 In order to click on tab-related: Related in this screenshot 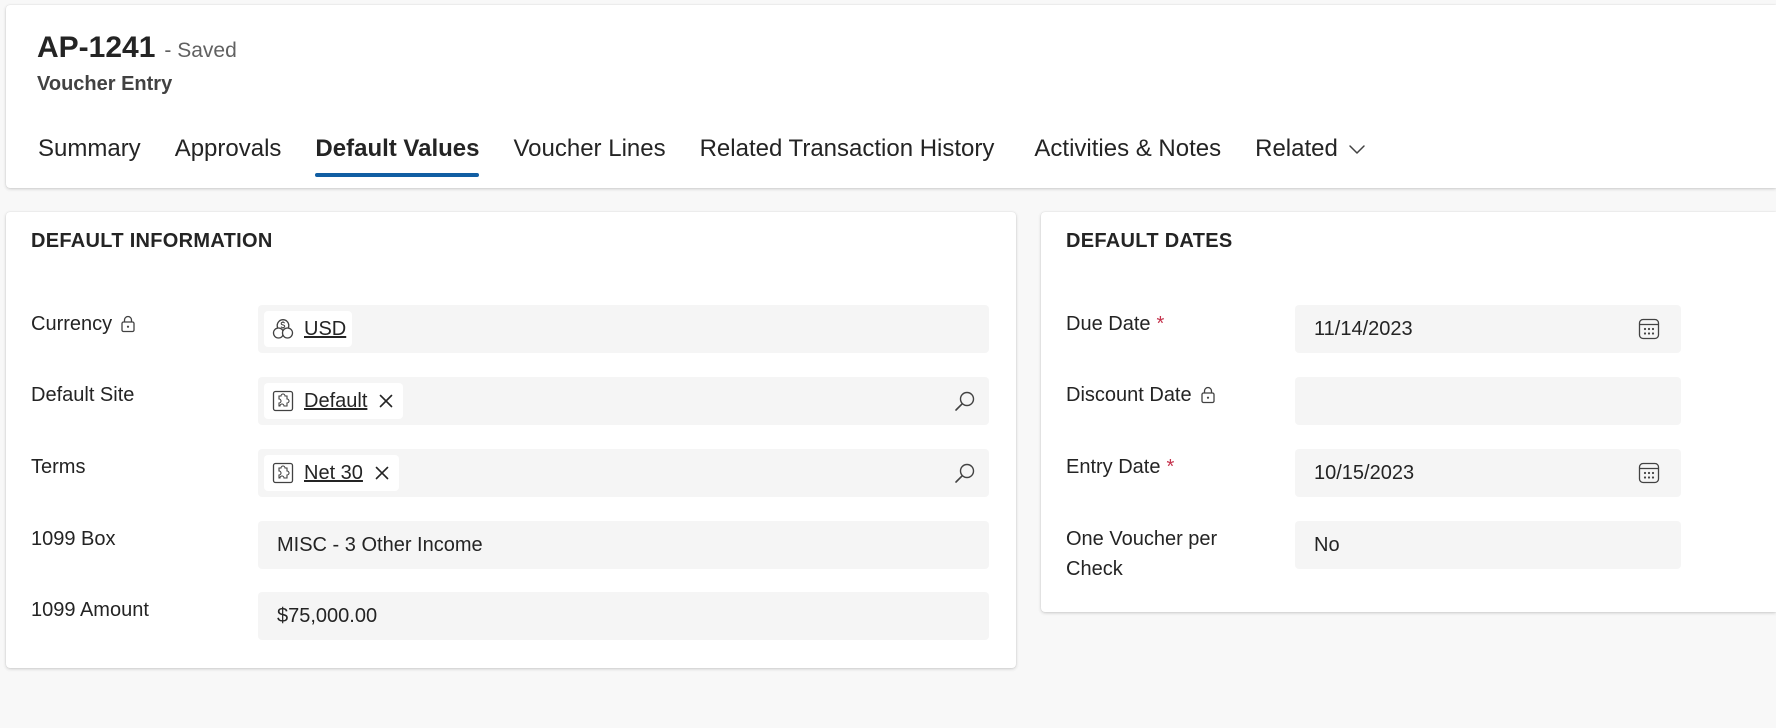, I will do `click(1310, 149)`.